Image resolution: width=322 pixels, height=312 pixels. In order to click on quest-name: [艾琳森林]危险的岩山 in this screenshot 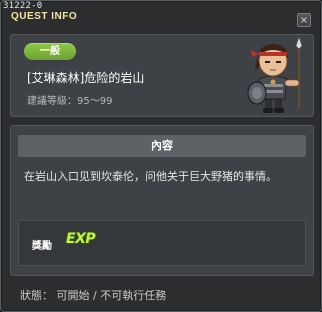, I will do `click(86, 78)`.